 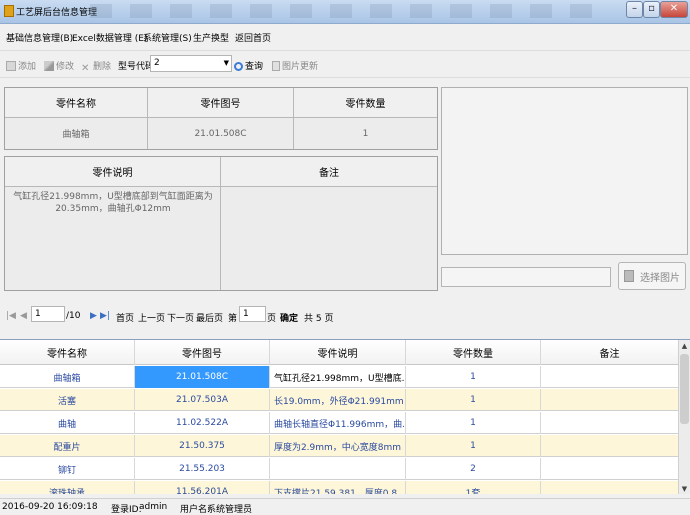 I want to click on window-title: 工艺屏后台信息管理, so click(x=57, y=13).